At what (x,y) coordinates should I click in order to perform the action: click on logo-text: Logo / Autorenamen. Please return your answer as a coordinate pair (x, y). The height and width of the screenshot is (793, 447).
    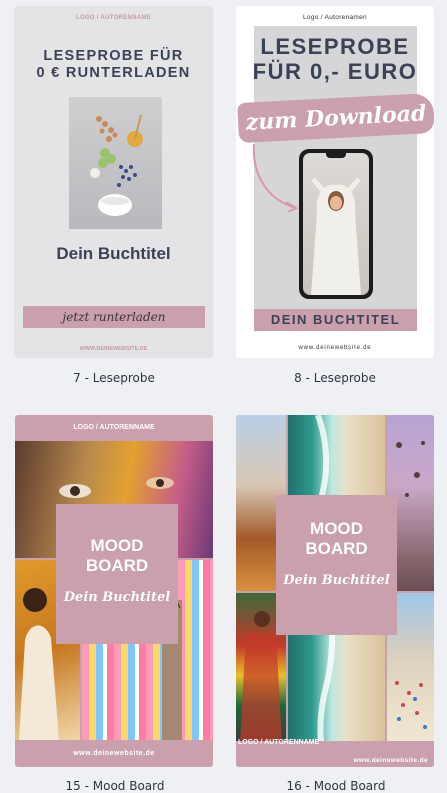
    Looking at the image, I should click on (335, 17).